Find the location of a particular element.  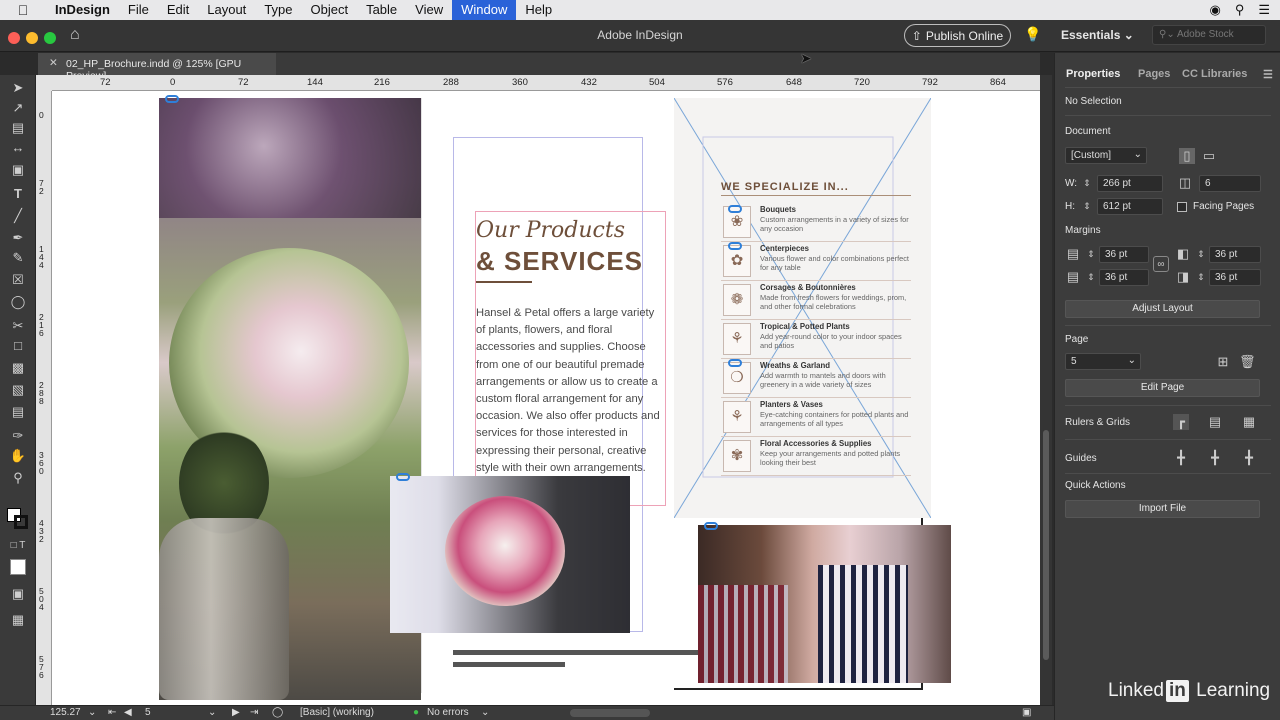

vertical-scroll-thumb is located at coordinates (1046, 545).